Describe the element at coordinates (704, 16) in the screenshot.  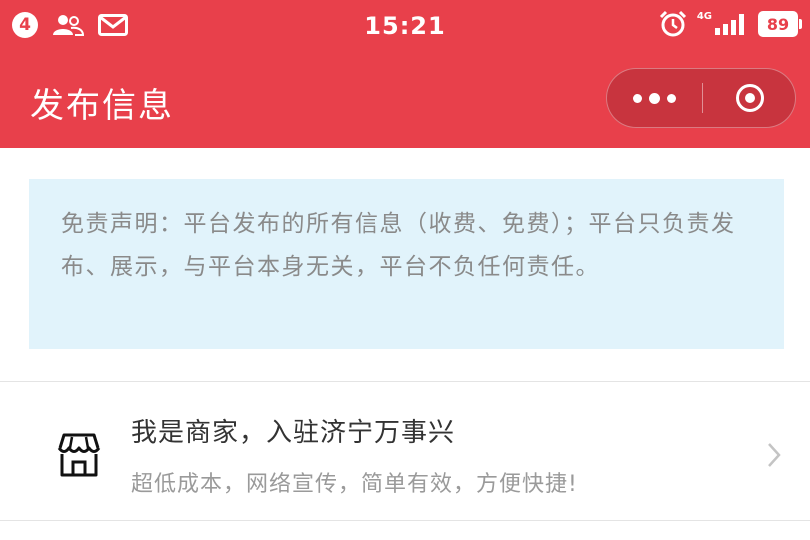
I see `network-type: 4G` at that location.